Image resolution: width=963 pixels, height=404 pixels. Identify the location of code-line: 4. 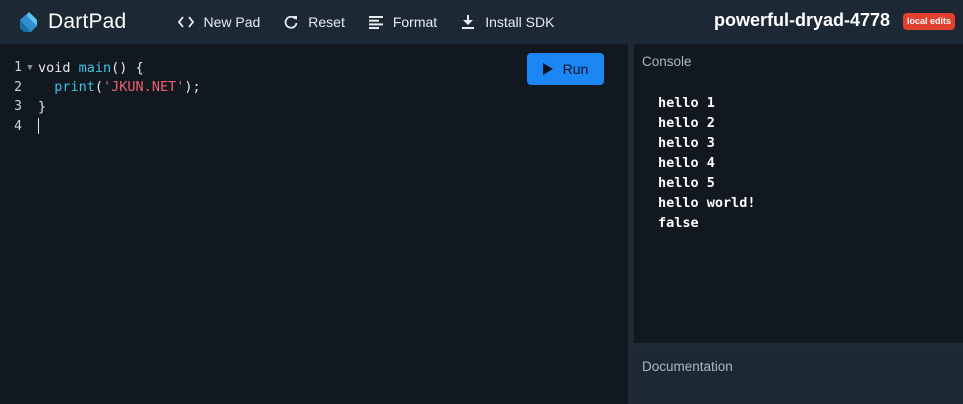
(100, 127).